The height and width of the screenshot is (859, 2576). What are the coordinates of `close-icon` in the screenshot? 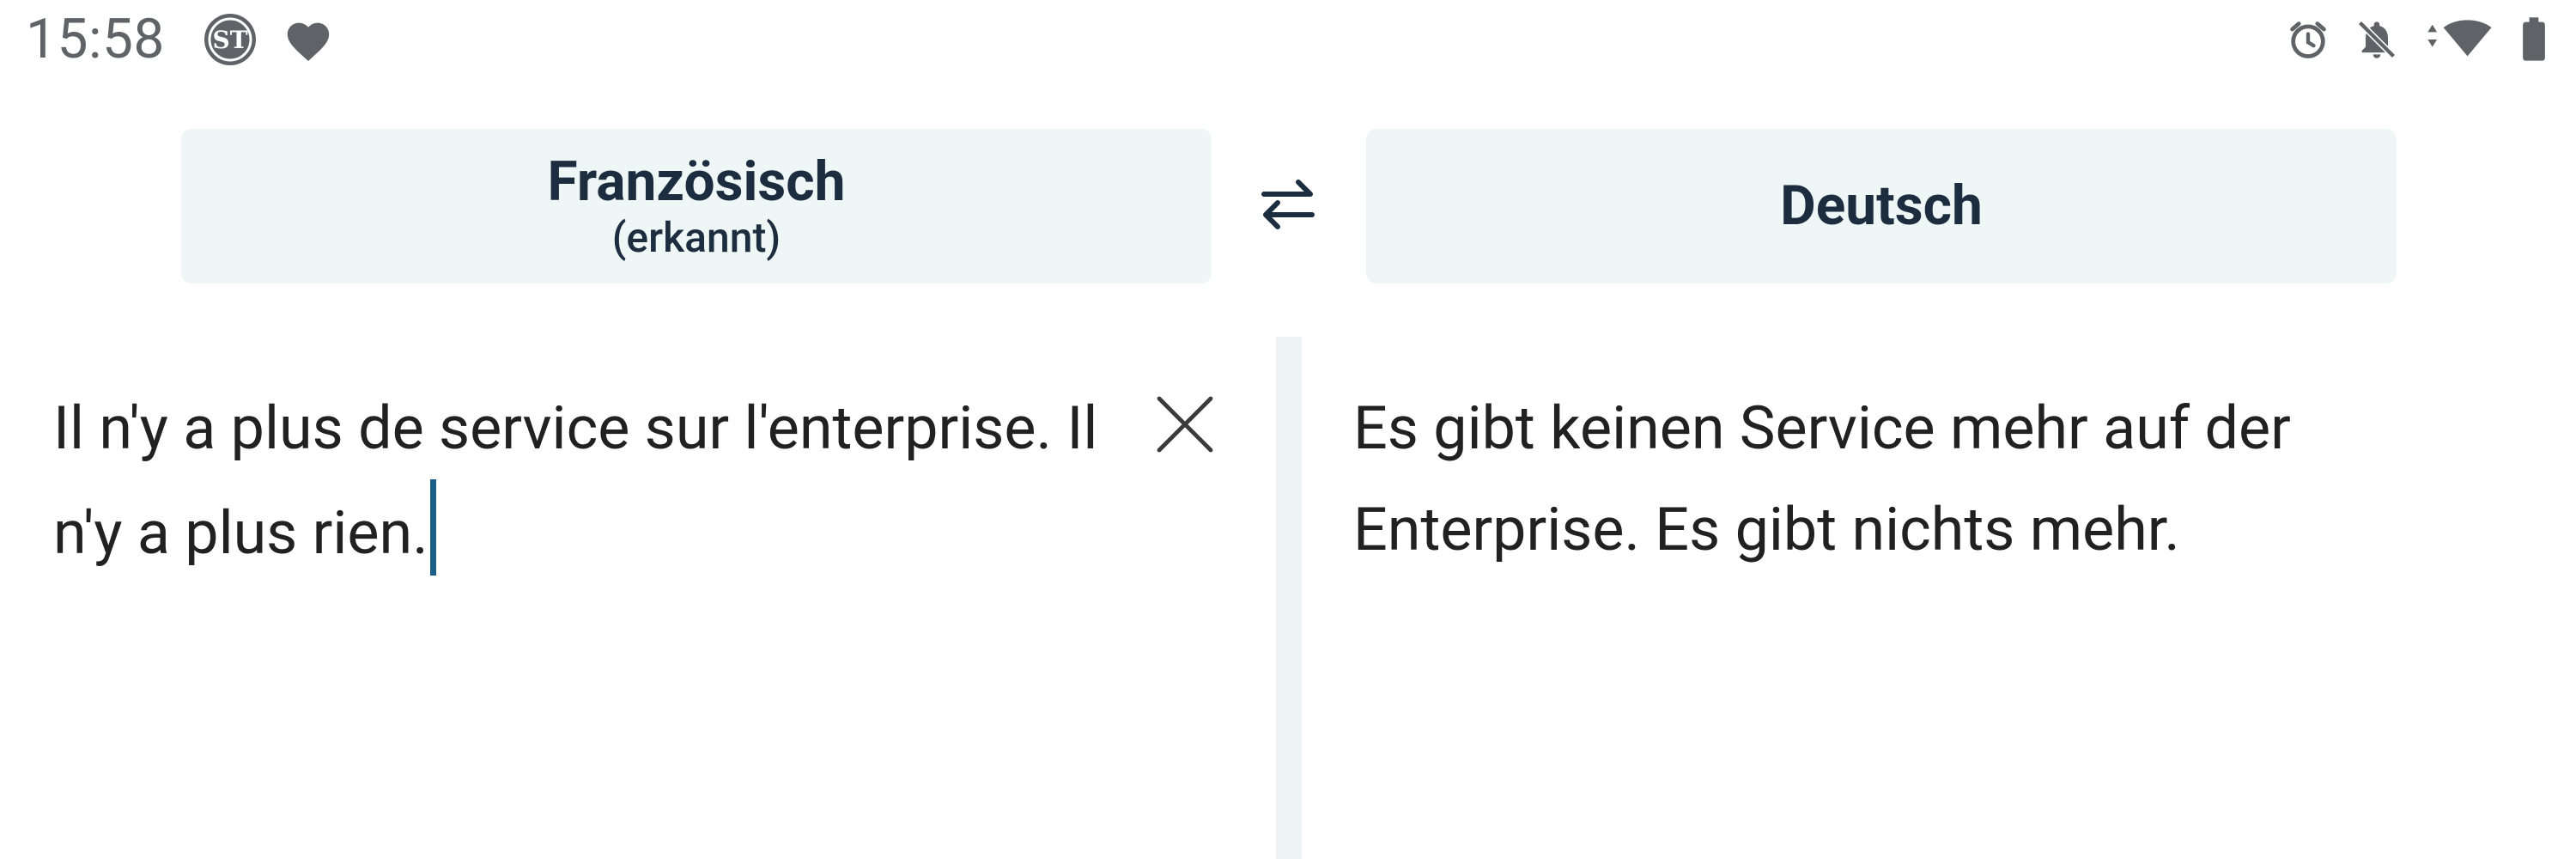 It's located at (1185, 426).